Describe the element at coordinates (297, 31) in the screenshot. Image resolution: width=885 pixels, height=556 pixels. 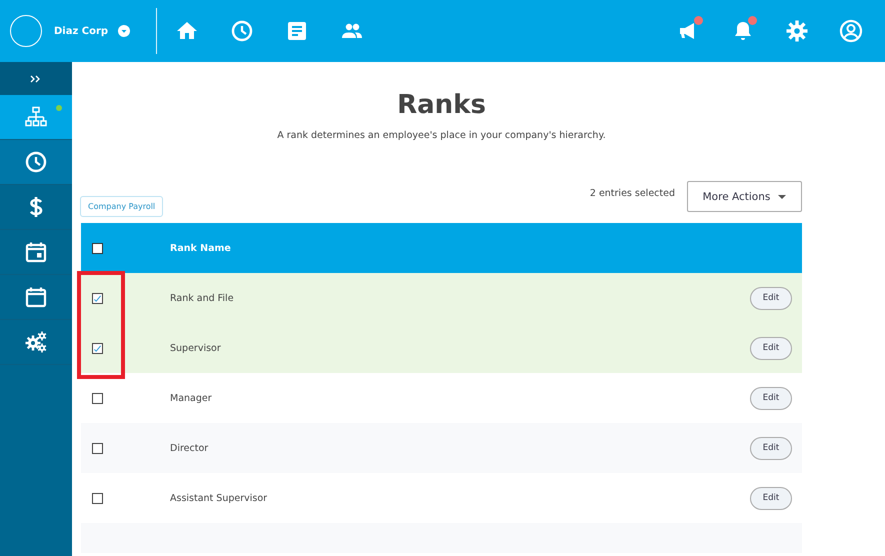
I see `document-icon` at that location.